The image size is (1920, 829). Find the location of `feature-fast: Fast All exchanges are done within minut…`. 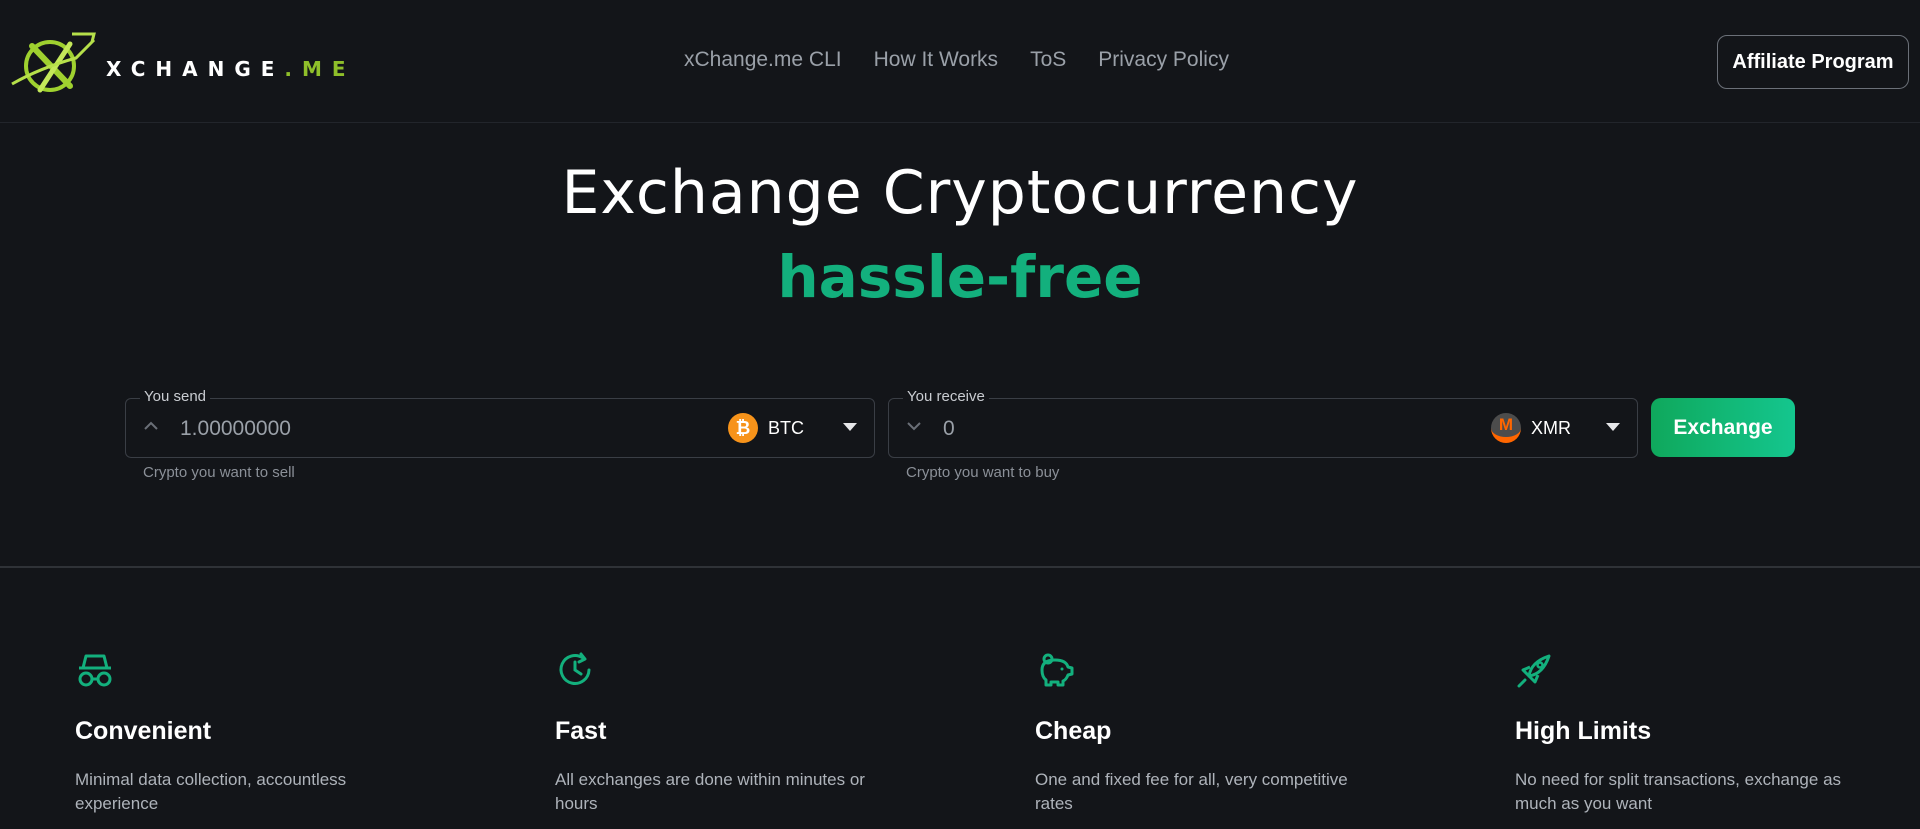

feature-fast: Fast All exchanges are done within minut… is located at coordinates (735, 733).